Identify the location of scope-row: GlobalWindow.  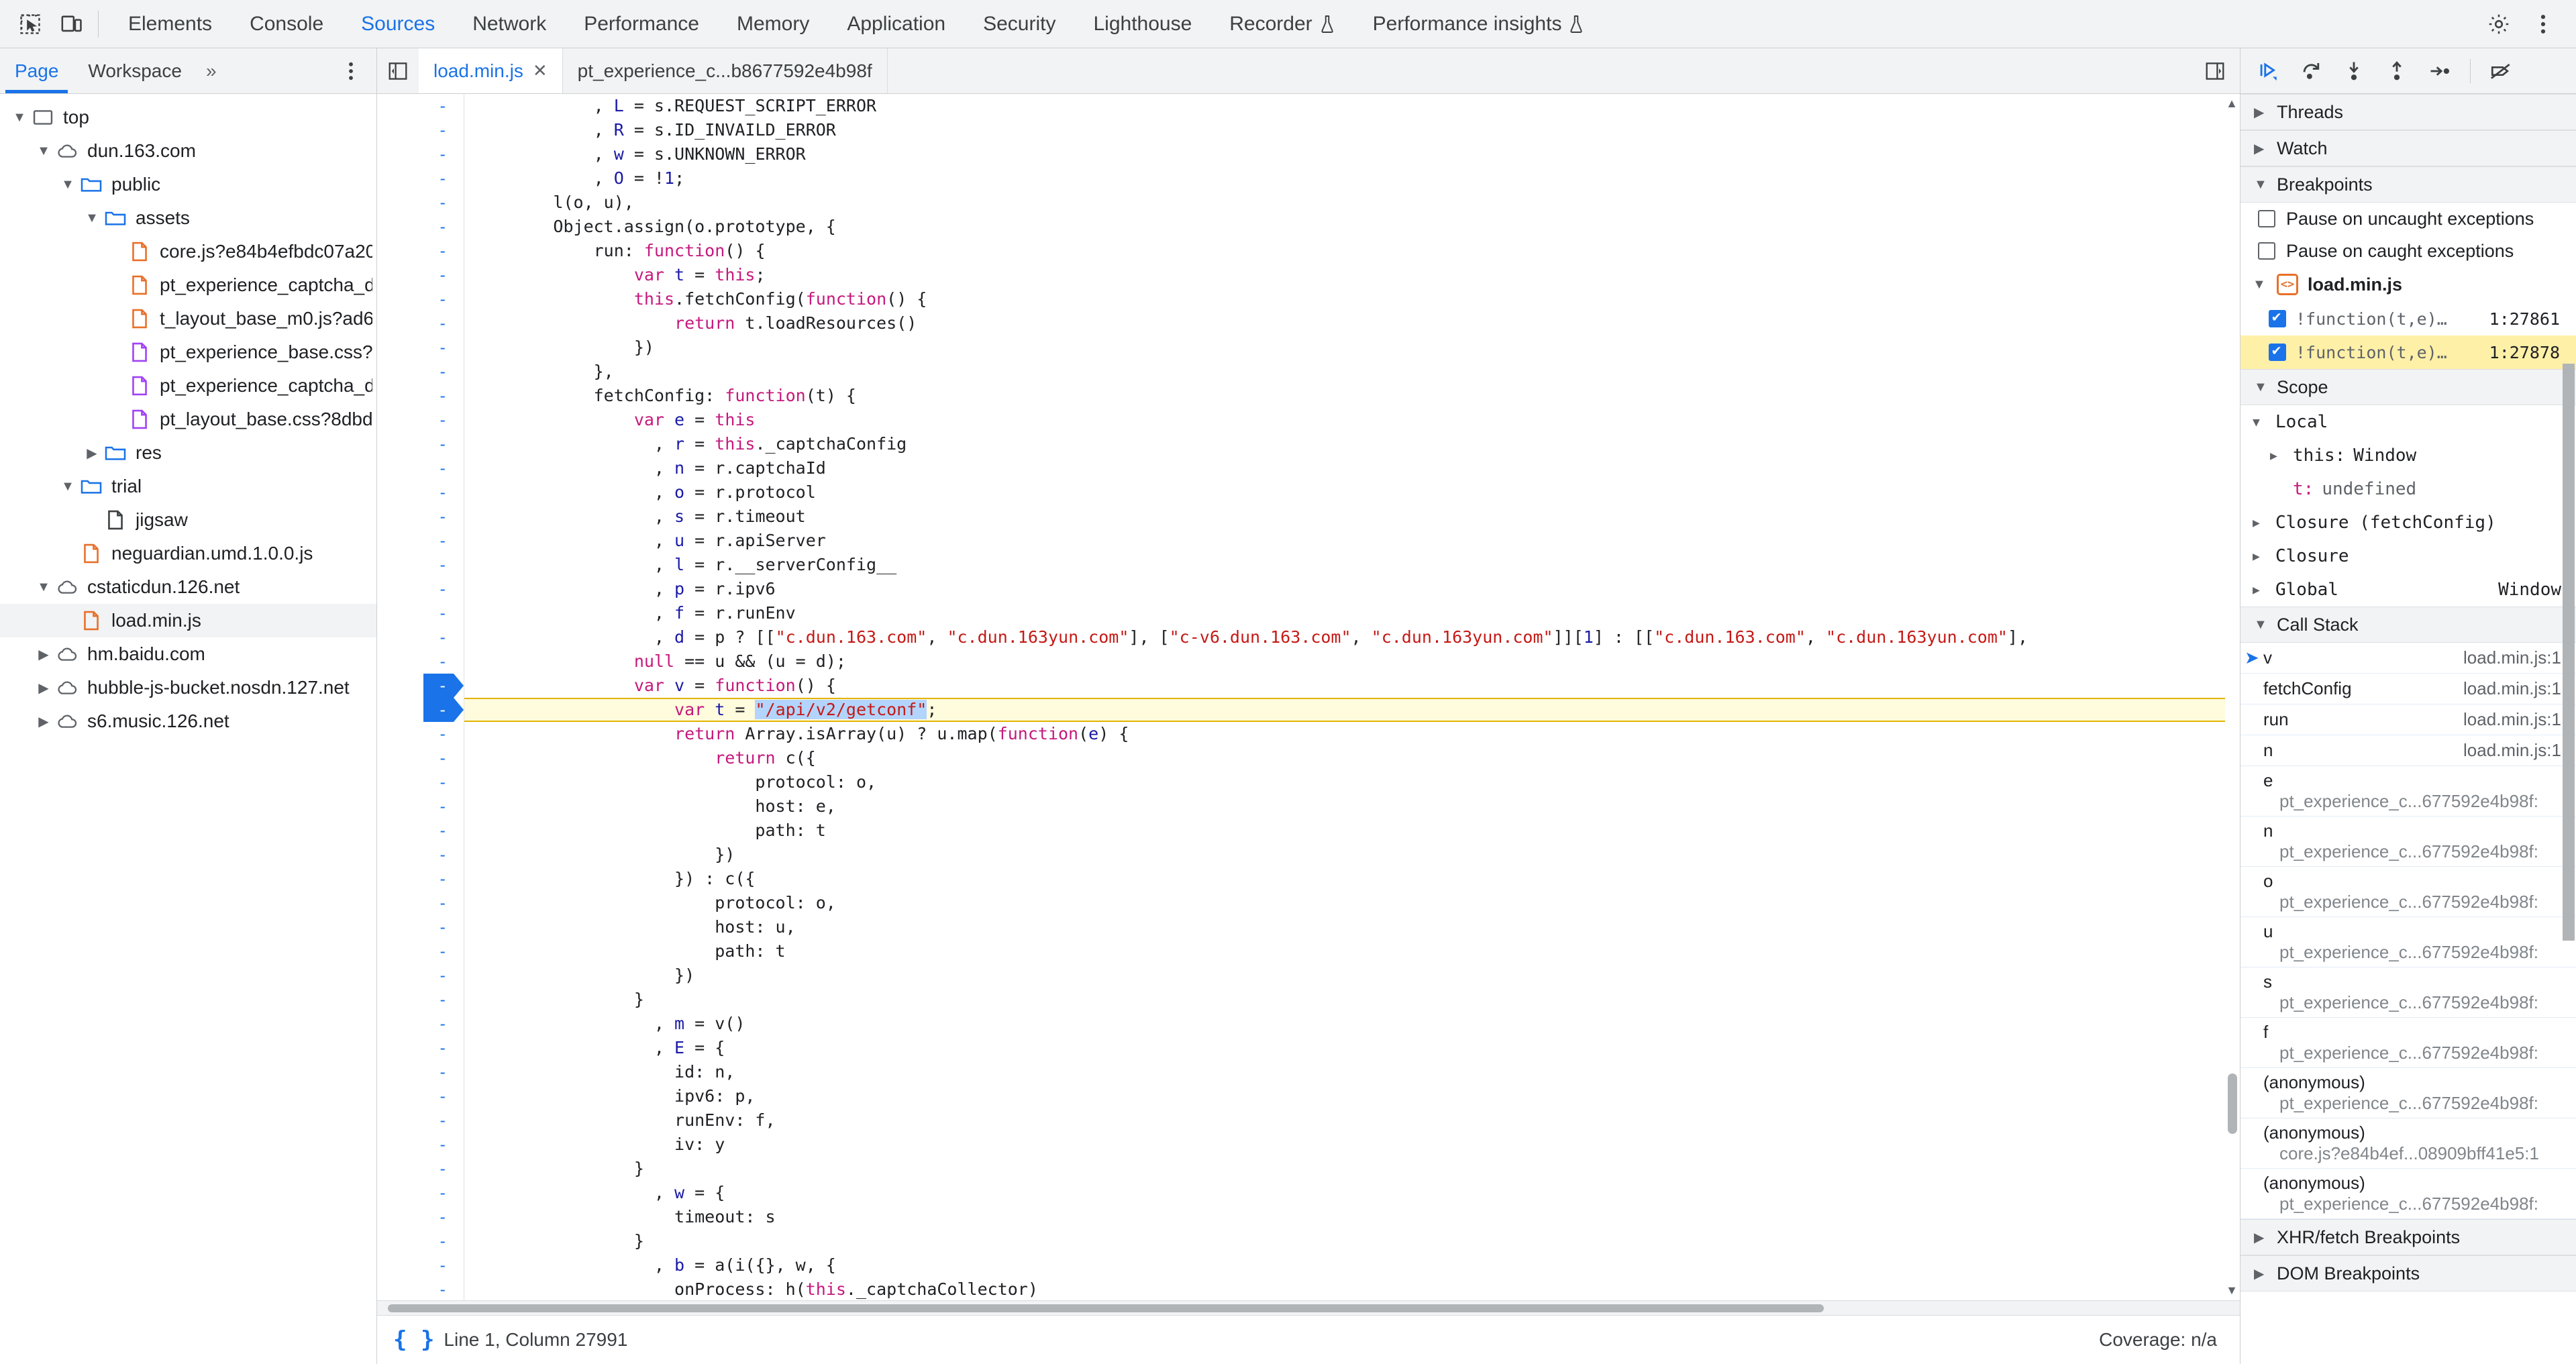
(2408, 590).